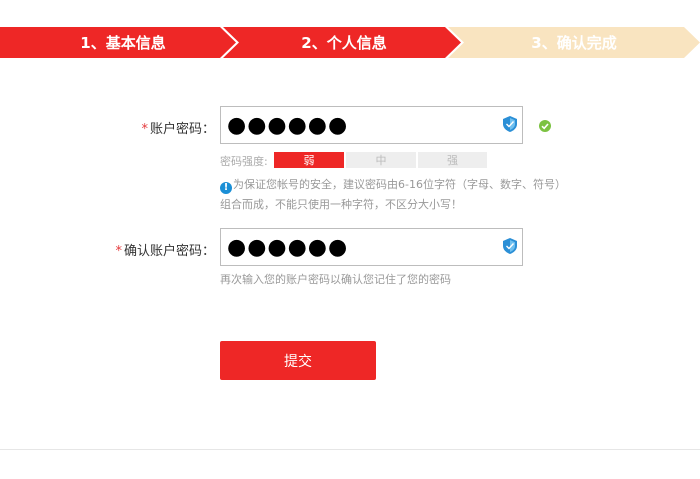 Image resolution: width=700 pixels, height=479 pixels. Describe the element at coordinates (341, 204) in the screenshot. I see `password-tip-line2: 组合而成，不能只使用一种字符，不区分大小写！` at that location.